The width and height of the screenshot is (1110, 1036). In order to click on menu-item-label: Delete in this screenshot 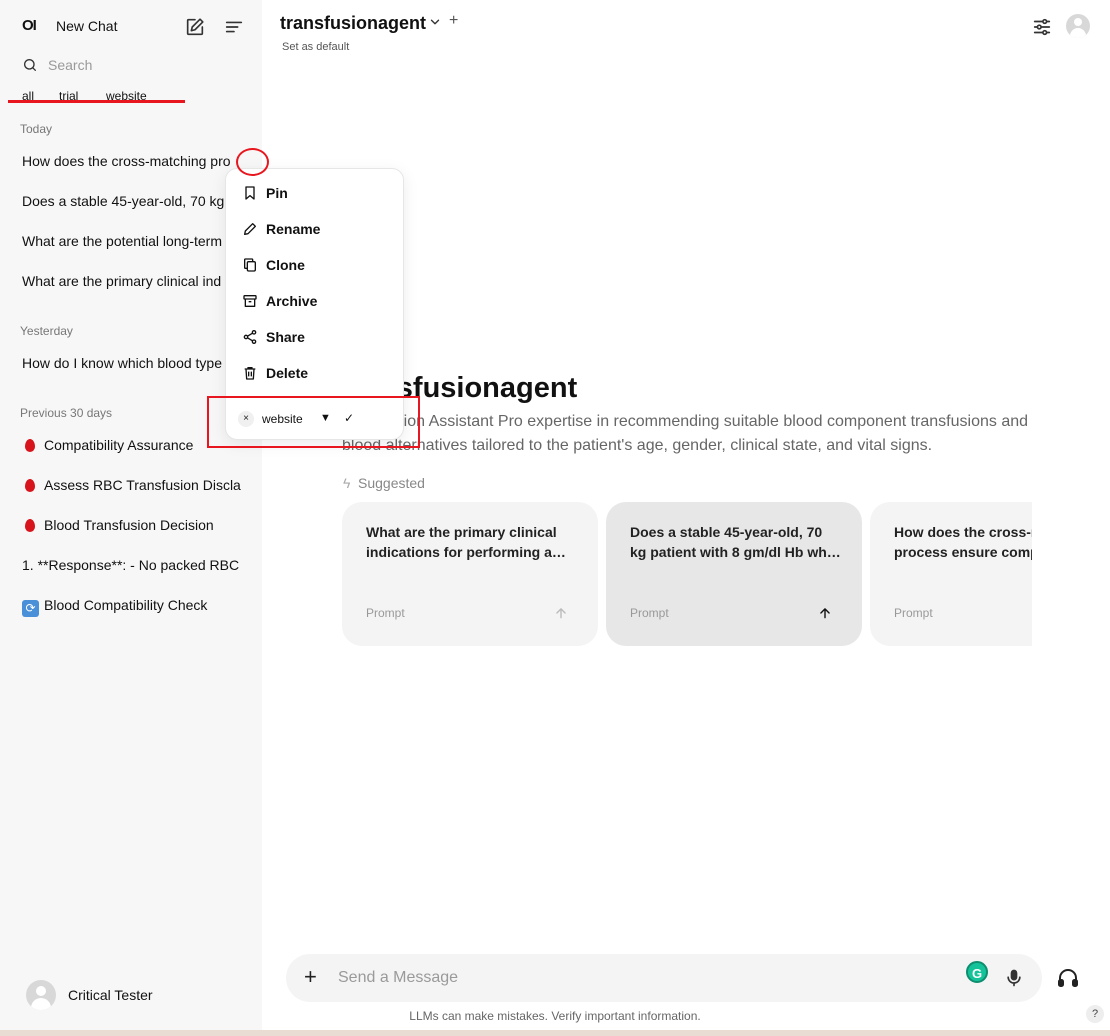, I will do `click(287, 373)`.